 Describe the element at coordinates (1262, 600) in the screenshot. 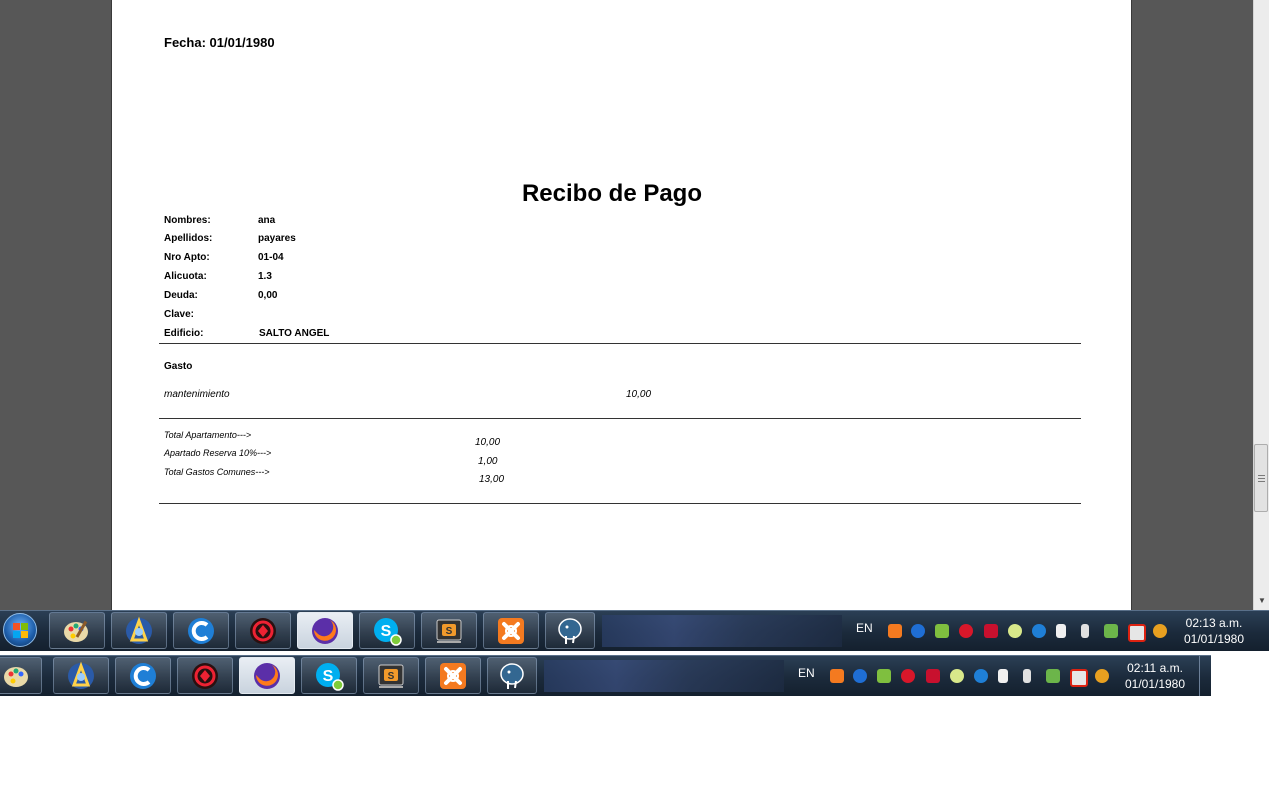

I see `scroll-down-arrow-icon: ▼` at that location.